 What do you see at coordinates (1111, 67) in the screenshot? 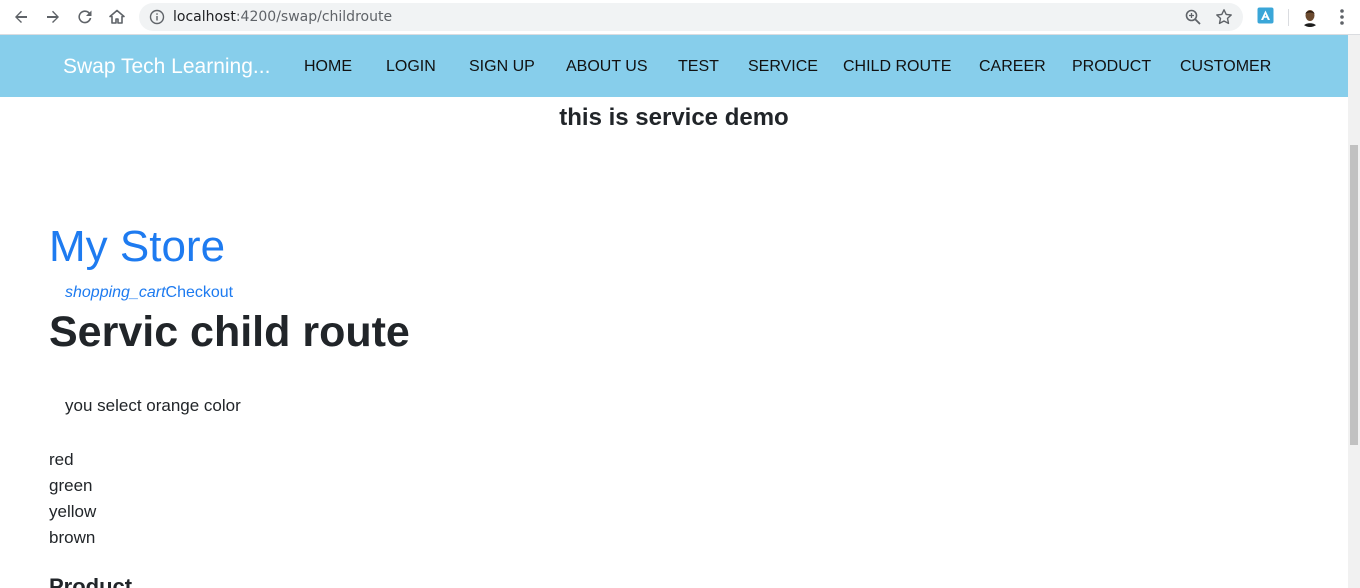
I see `nav-link-product: PRODUCT` at bounding box center [1111, 67].